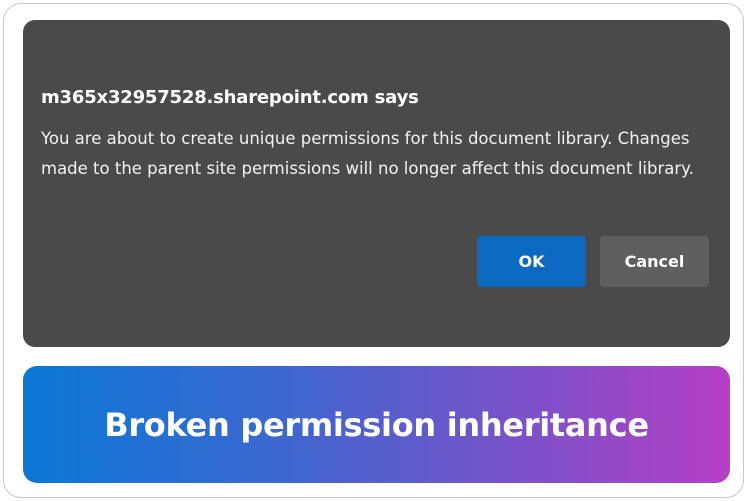 The width and height of the screenshot is (747, 501). Describe the element at coordinates (654, 261) in the screenshot. I see `cancel-button: Cancel` at that location.